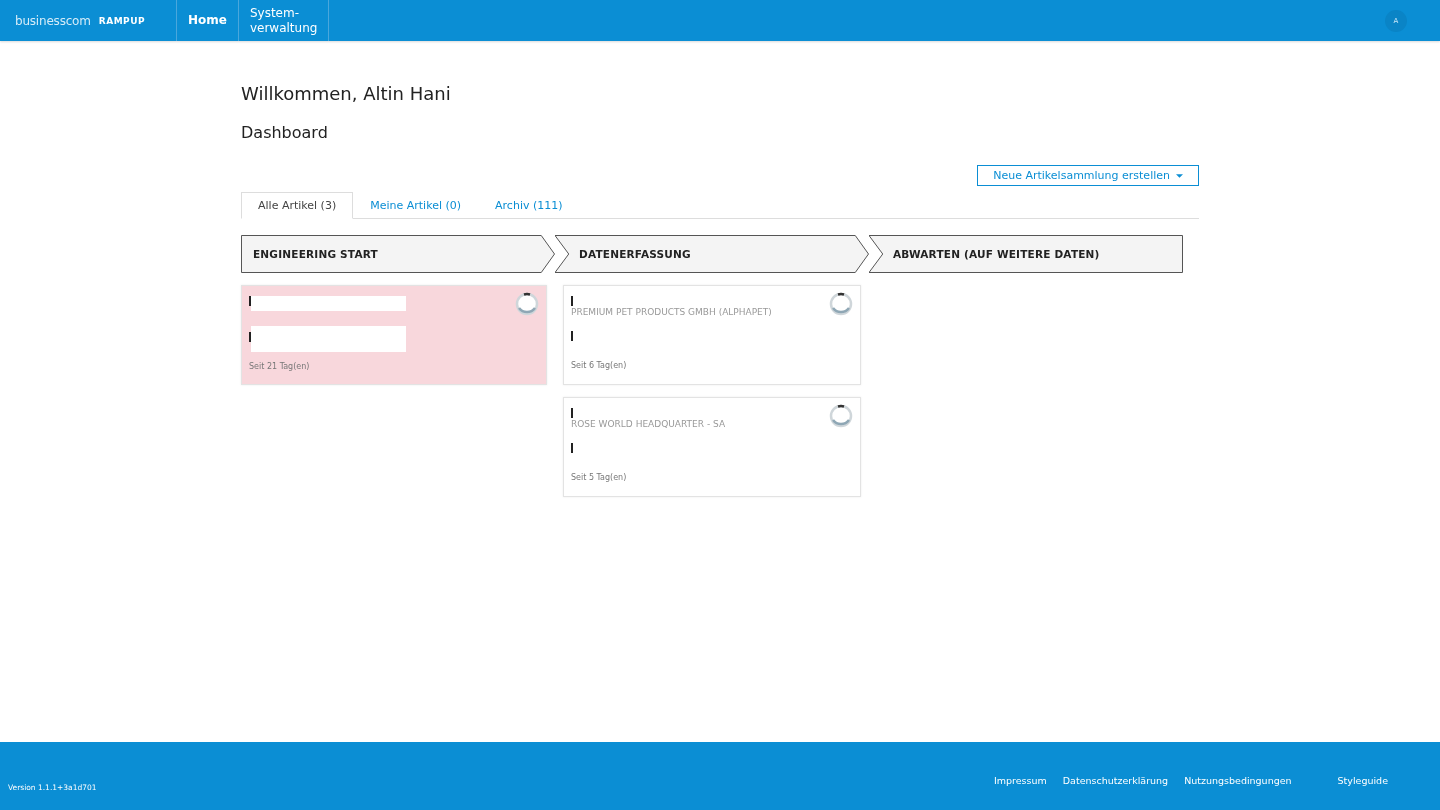  What do you see at coordinates (1362, 780) in the screenshot?
I see `footer-link: Styleguide` at bounding box center [1362, 780].